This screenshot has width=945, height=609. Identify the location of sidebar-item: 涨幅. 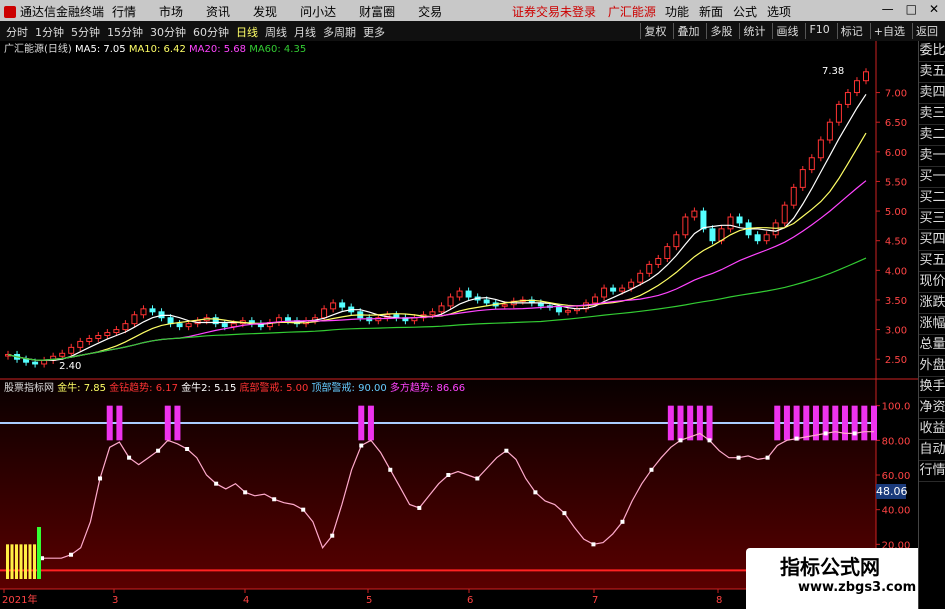
(932, 324).